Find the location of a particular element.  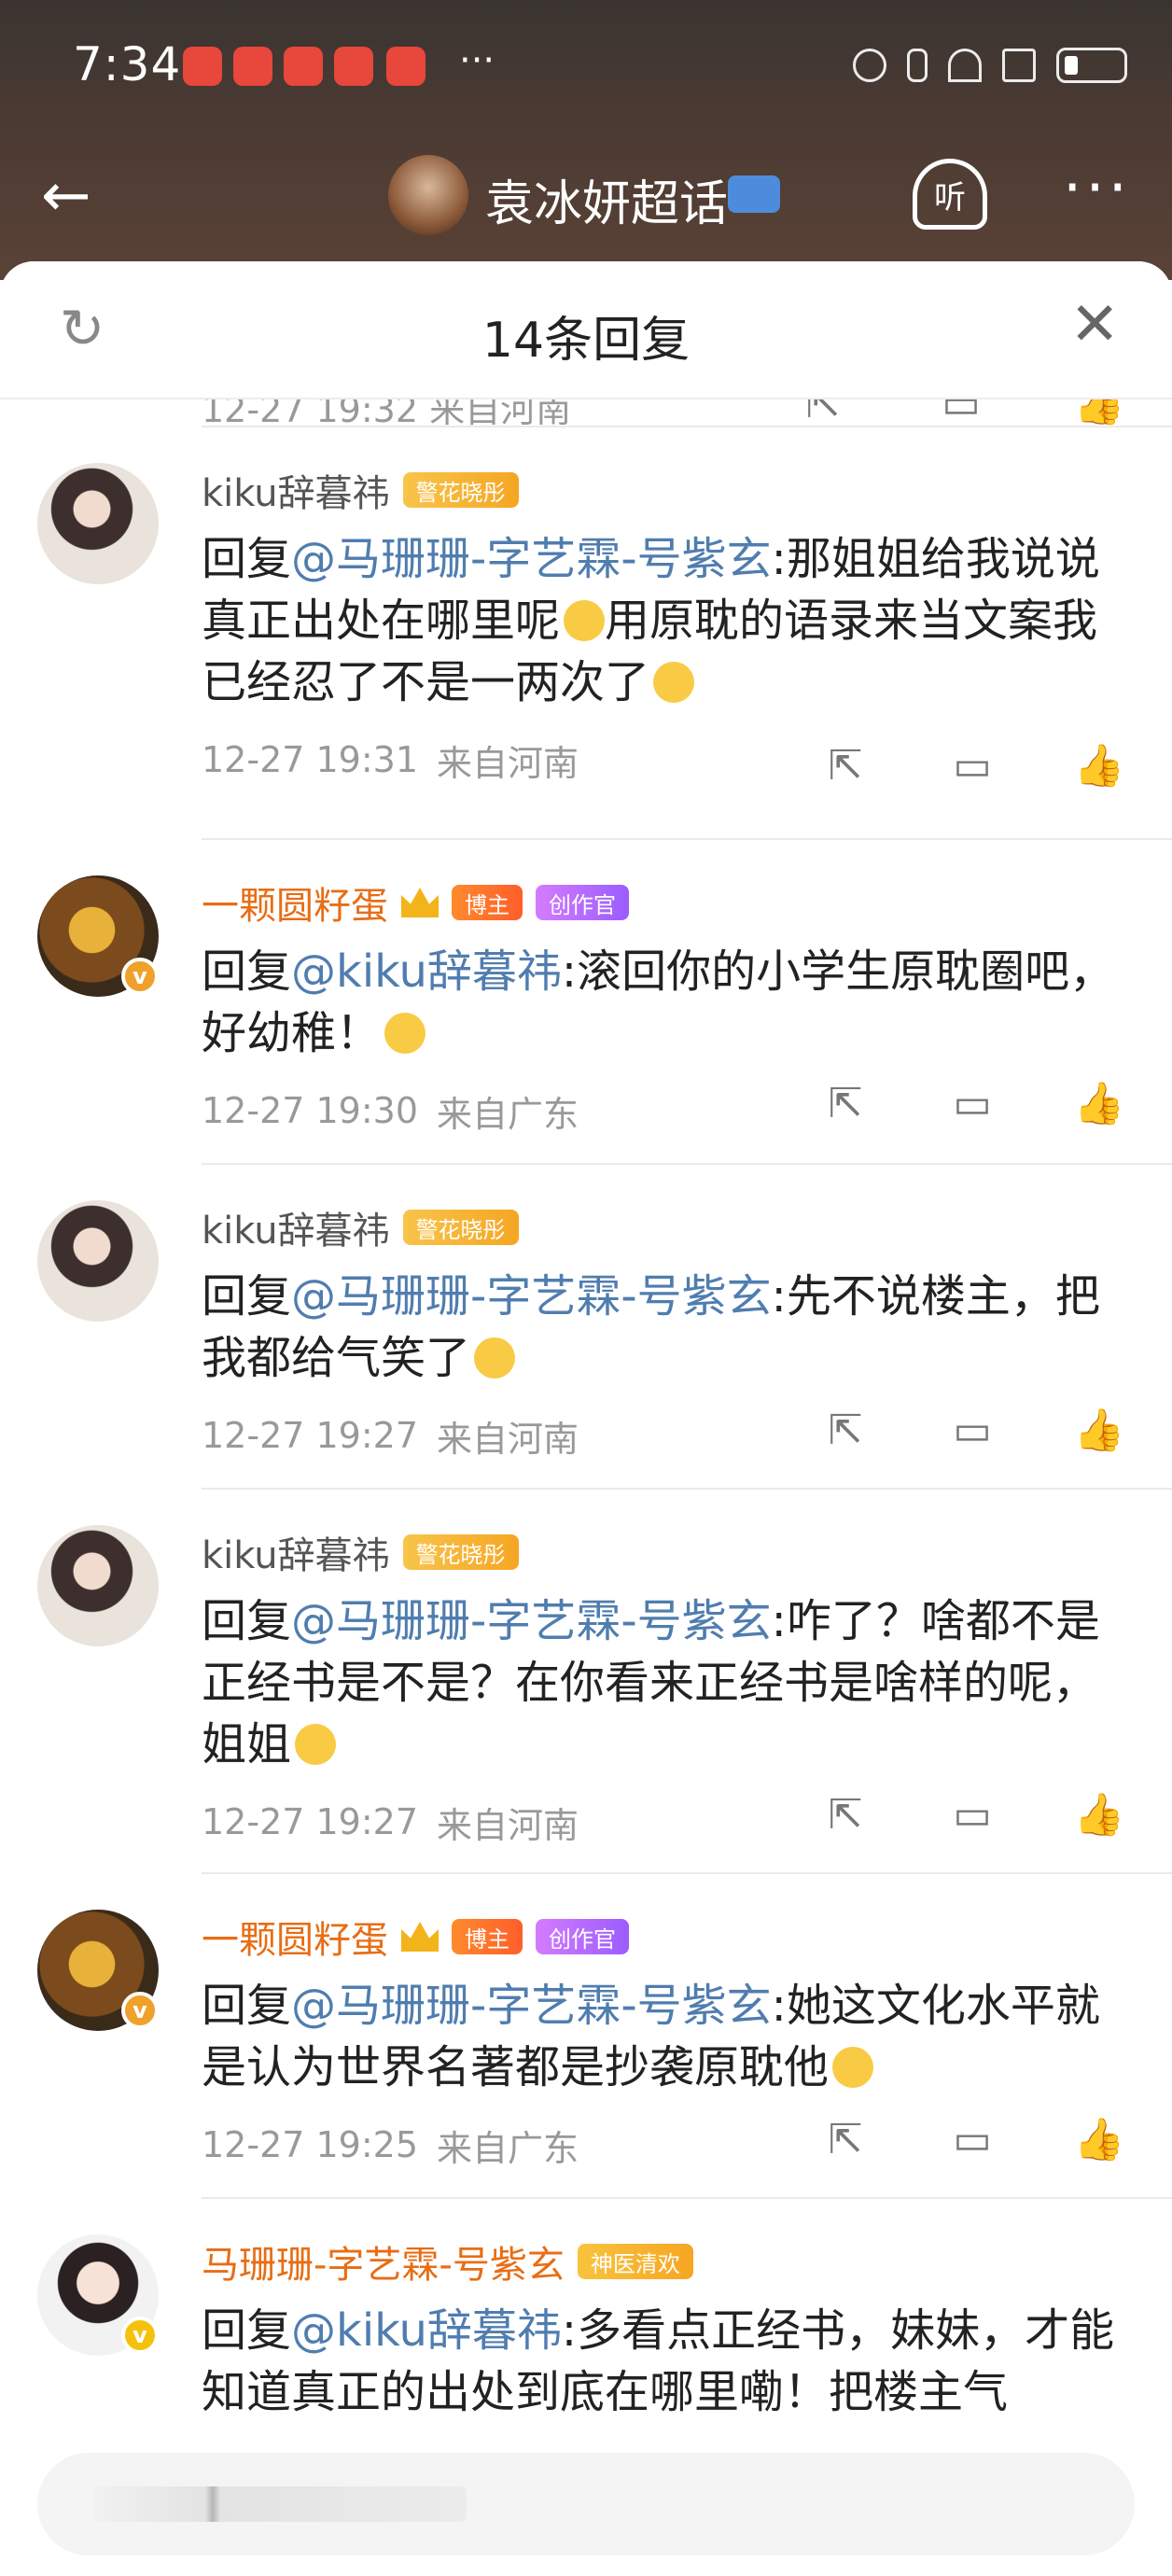

back-arrow-icon: ← is located at coordinates (66, 196).